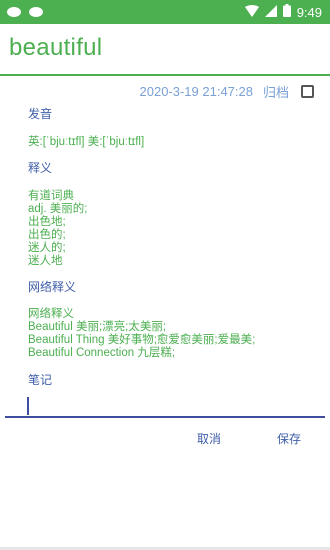 The width and height of the screenshot is (330, 550). What do you see at coordinates (58, 209) in the screenshot?
I see `definition-line: adj. 美丽的;` at bounding box center [58, 209].